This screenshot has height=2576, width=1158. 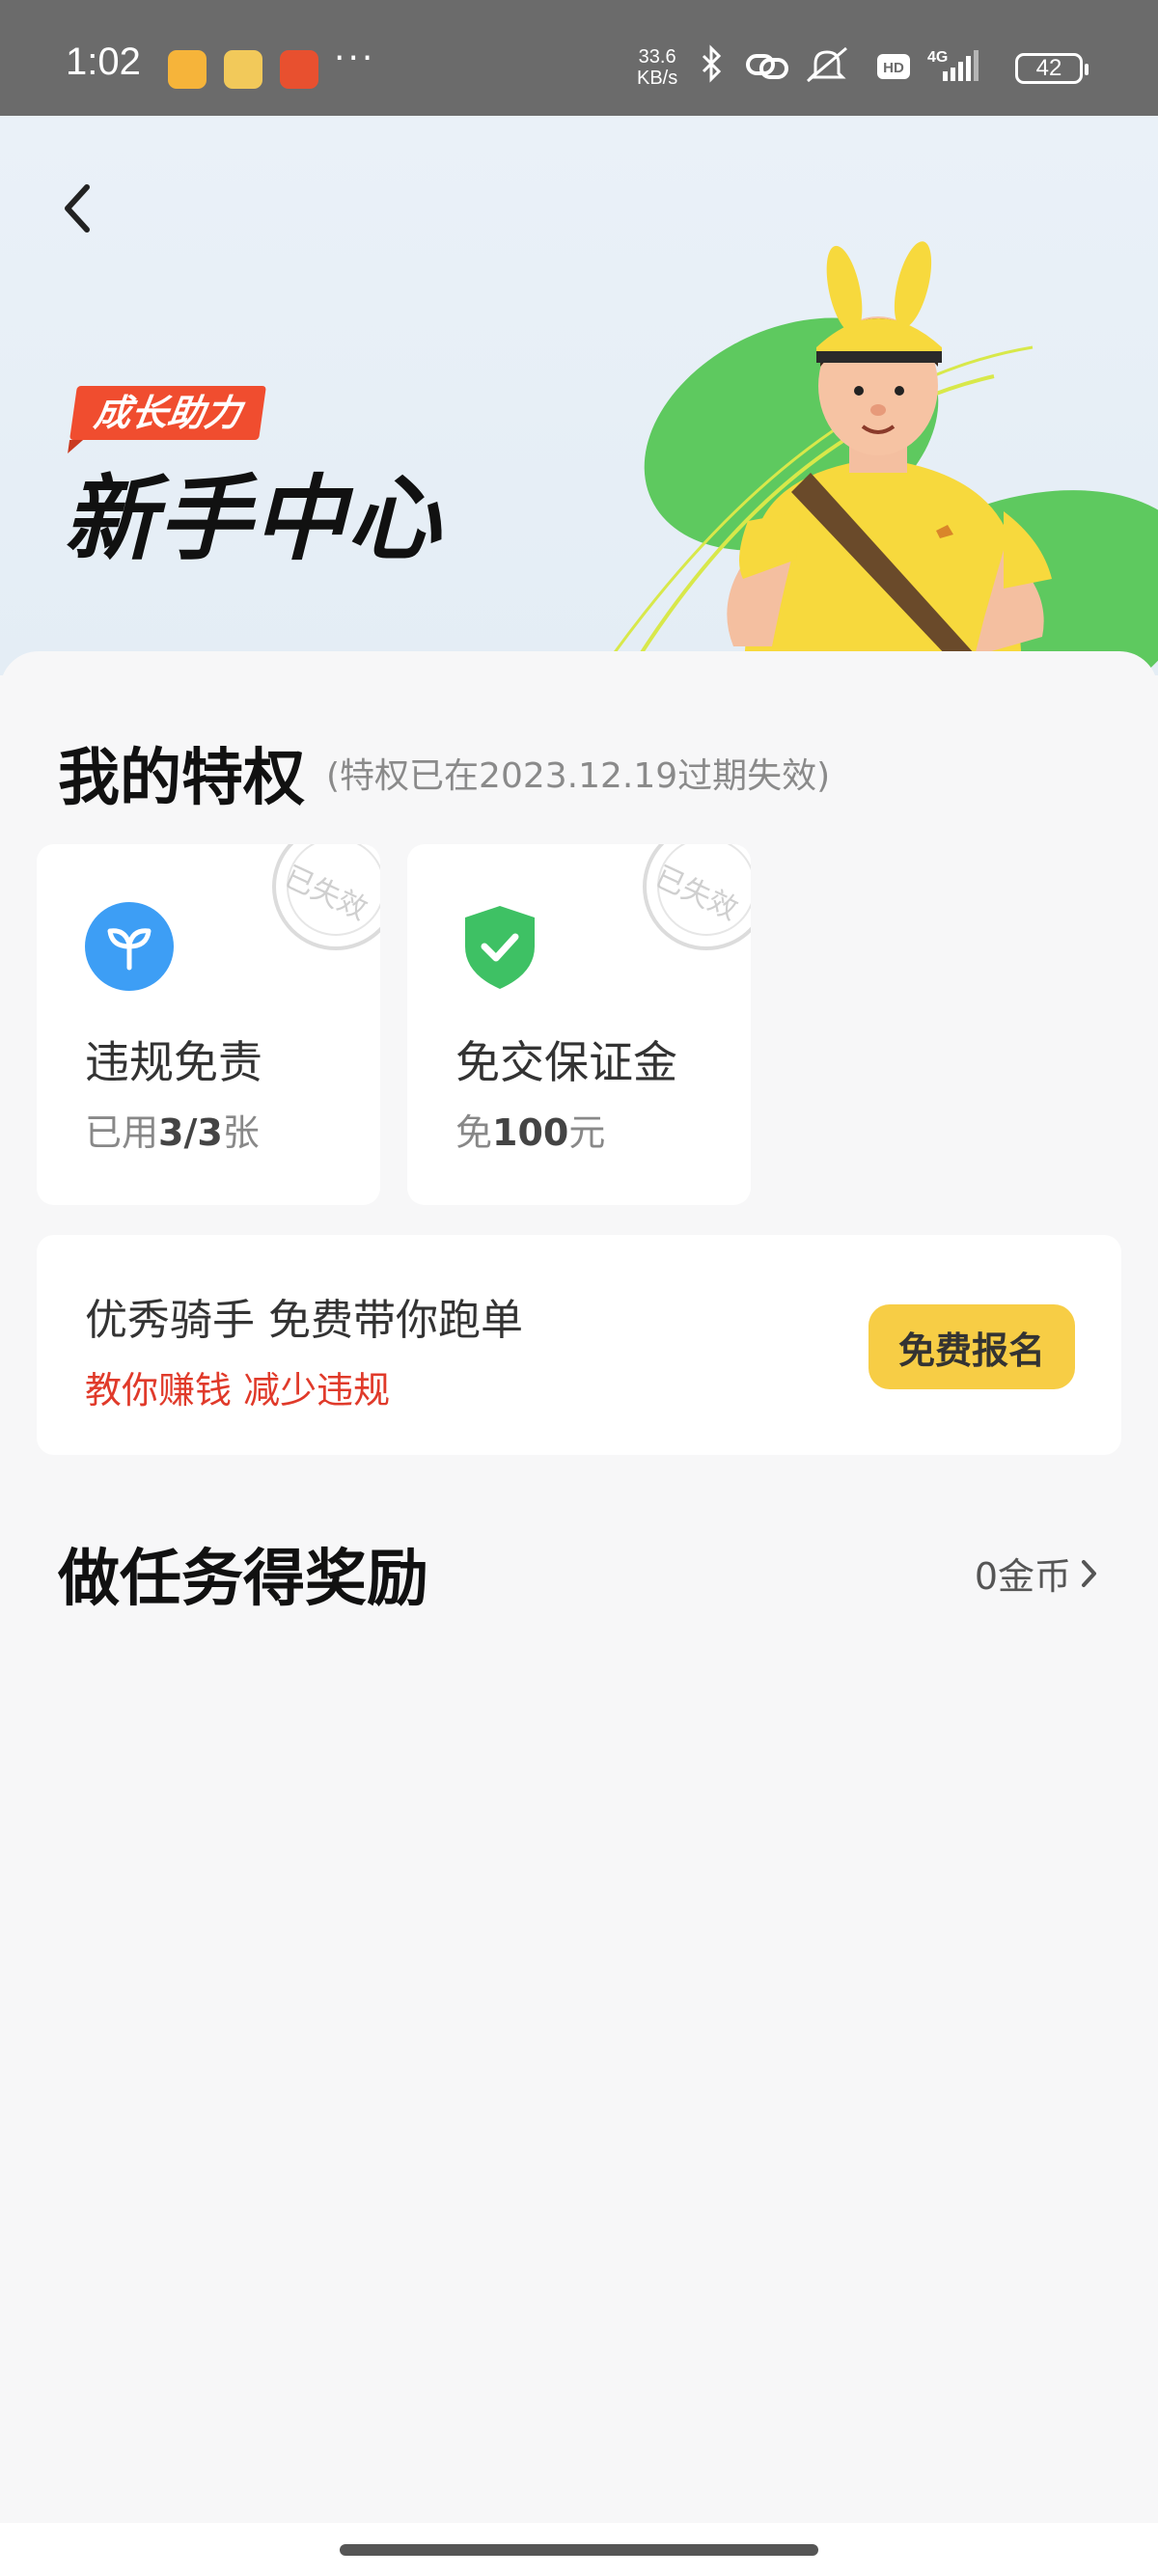 I want to click on shopping-app-icon, so click(x=299, y=69).